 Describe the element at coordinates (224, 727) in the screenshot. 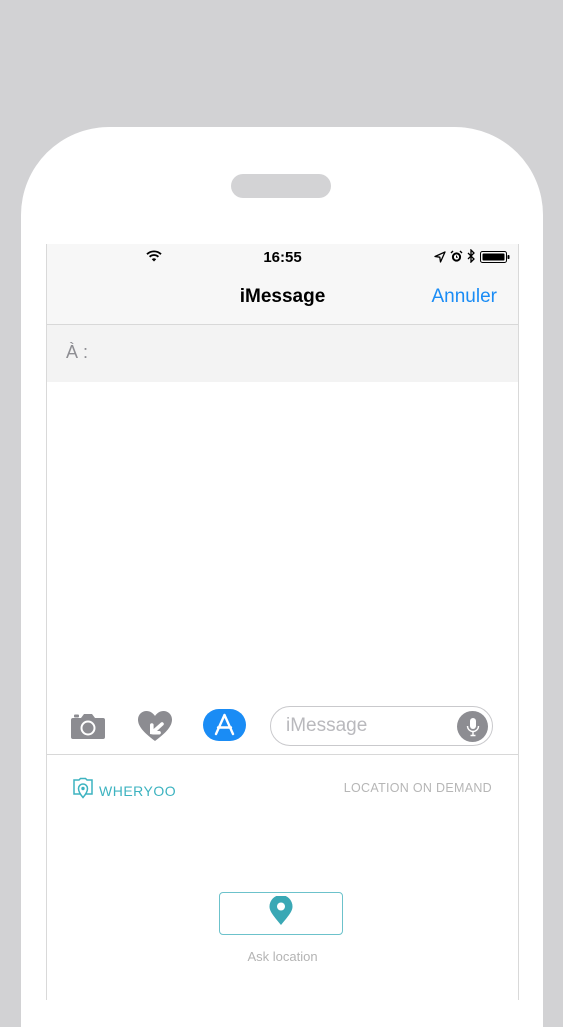

I see `app-store-icon` at that location.